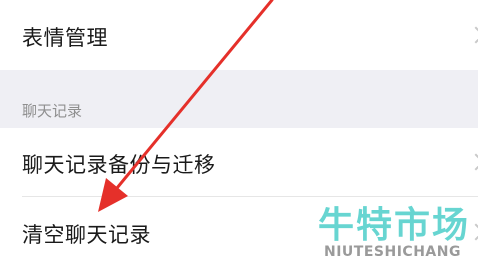  What do you see at coordinates (119, 165) in the screenshot?
I see `settings-item-label: 聊天记录备份与迁移` at bounding box center [119, 165].